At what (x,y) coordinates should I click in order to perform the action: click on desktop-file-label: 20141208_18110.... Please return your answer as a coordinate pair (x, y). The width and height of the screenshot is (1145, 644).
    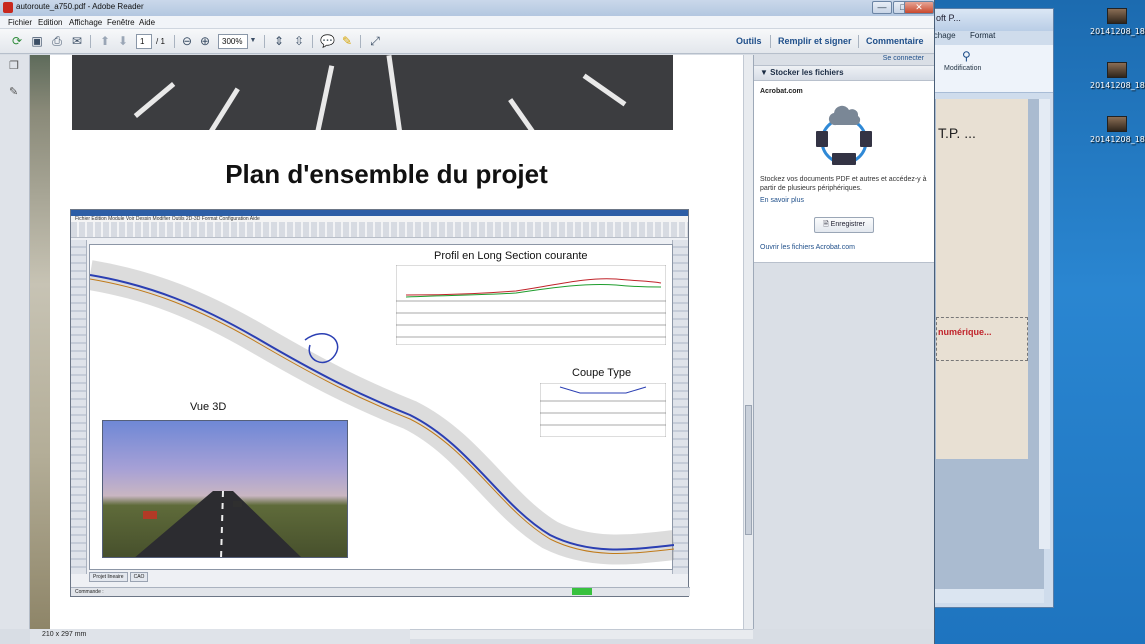
    Looking at the image, I should click on (1117, 31).